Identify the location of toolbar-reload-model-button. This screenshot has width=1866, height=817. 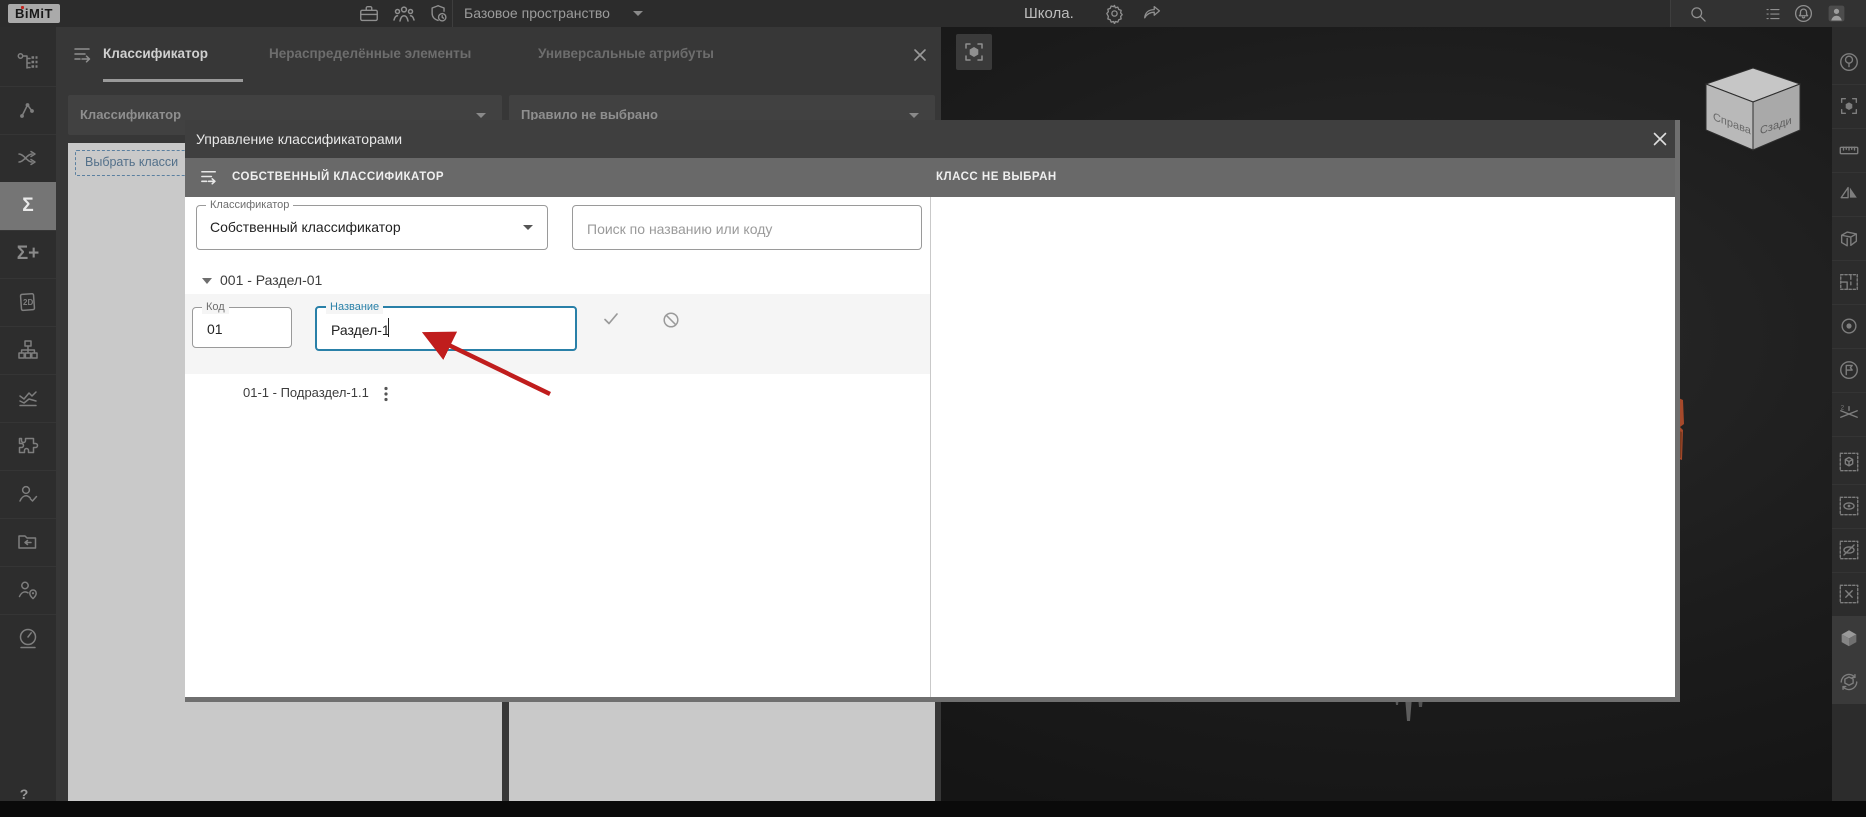
(1849, 682).